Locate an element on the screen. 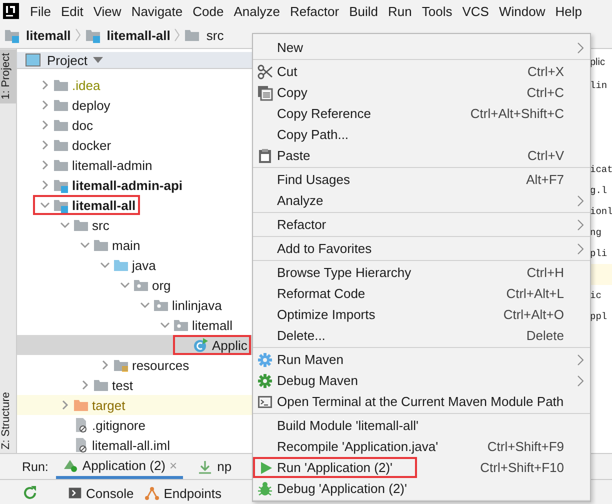  menu-bar-item: Tools is located at coordinates (437, 11).